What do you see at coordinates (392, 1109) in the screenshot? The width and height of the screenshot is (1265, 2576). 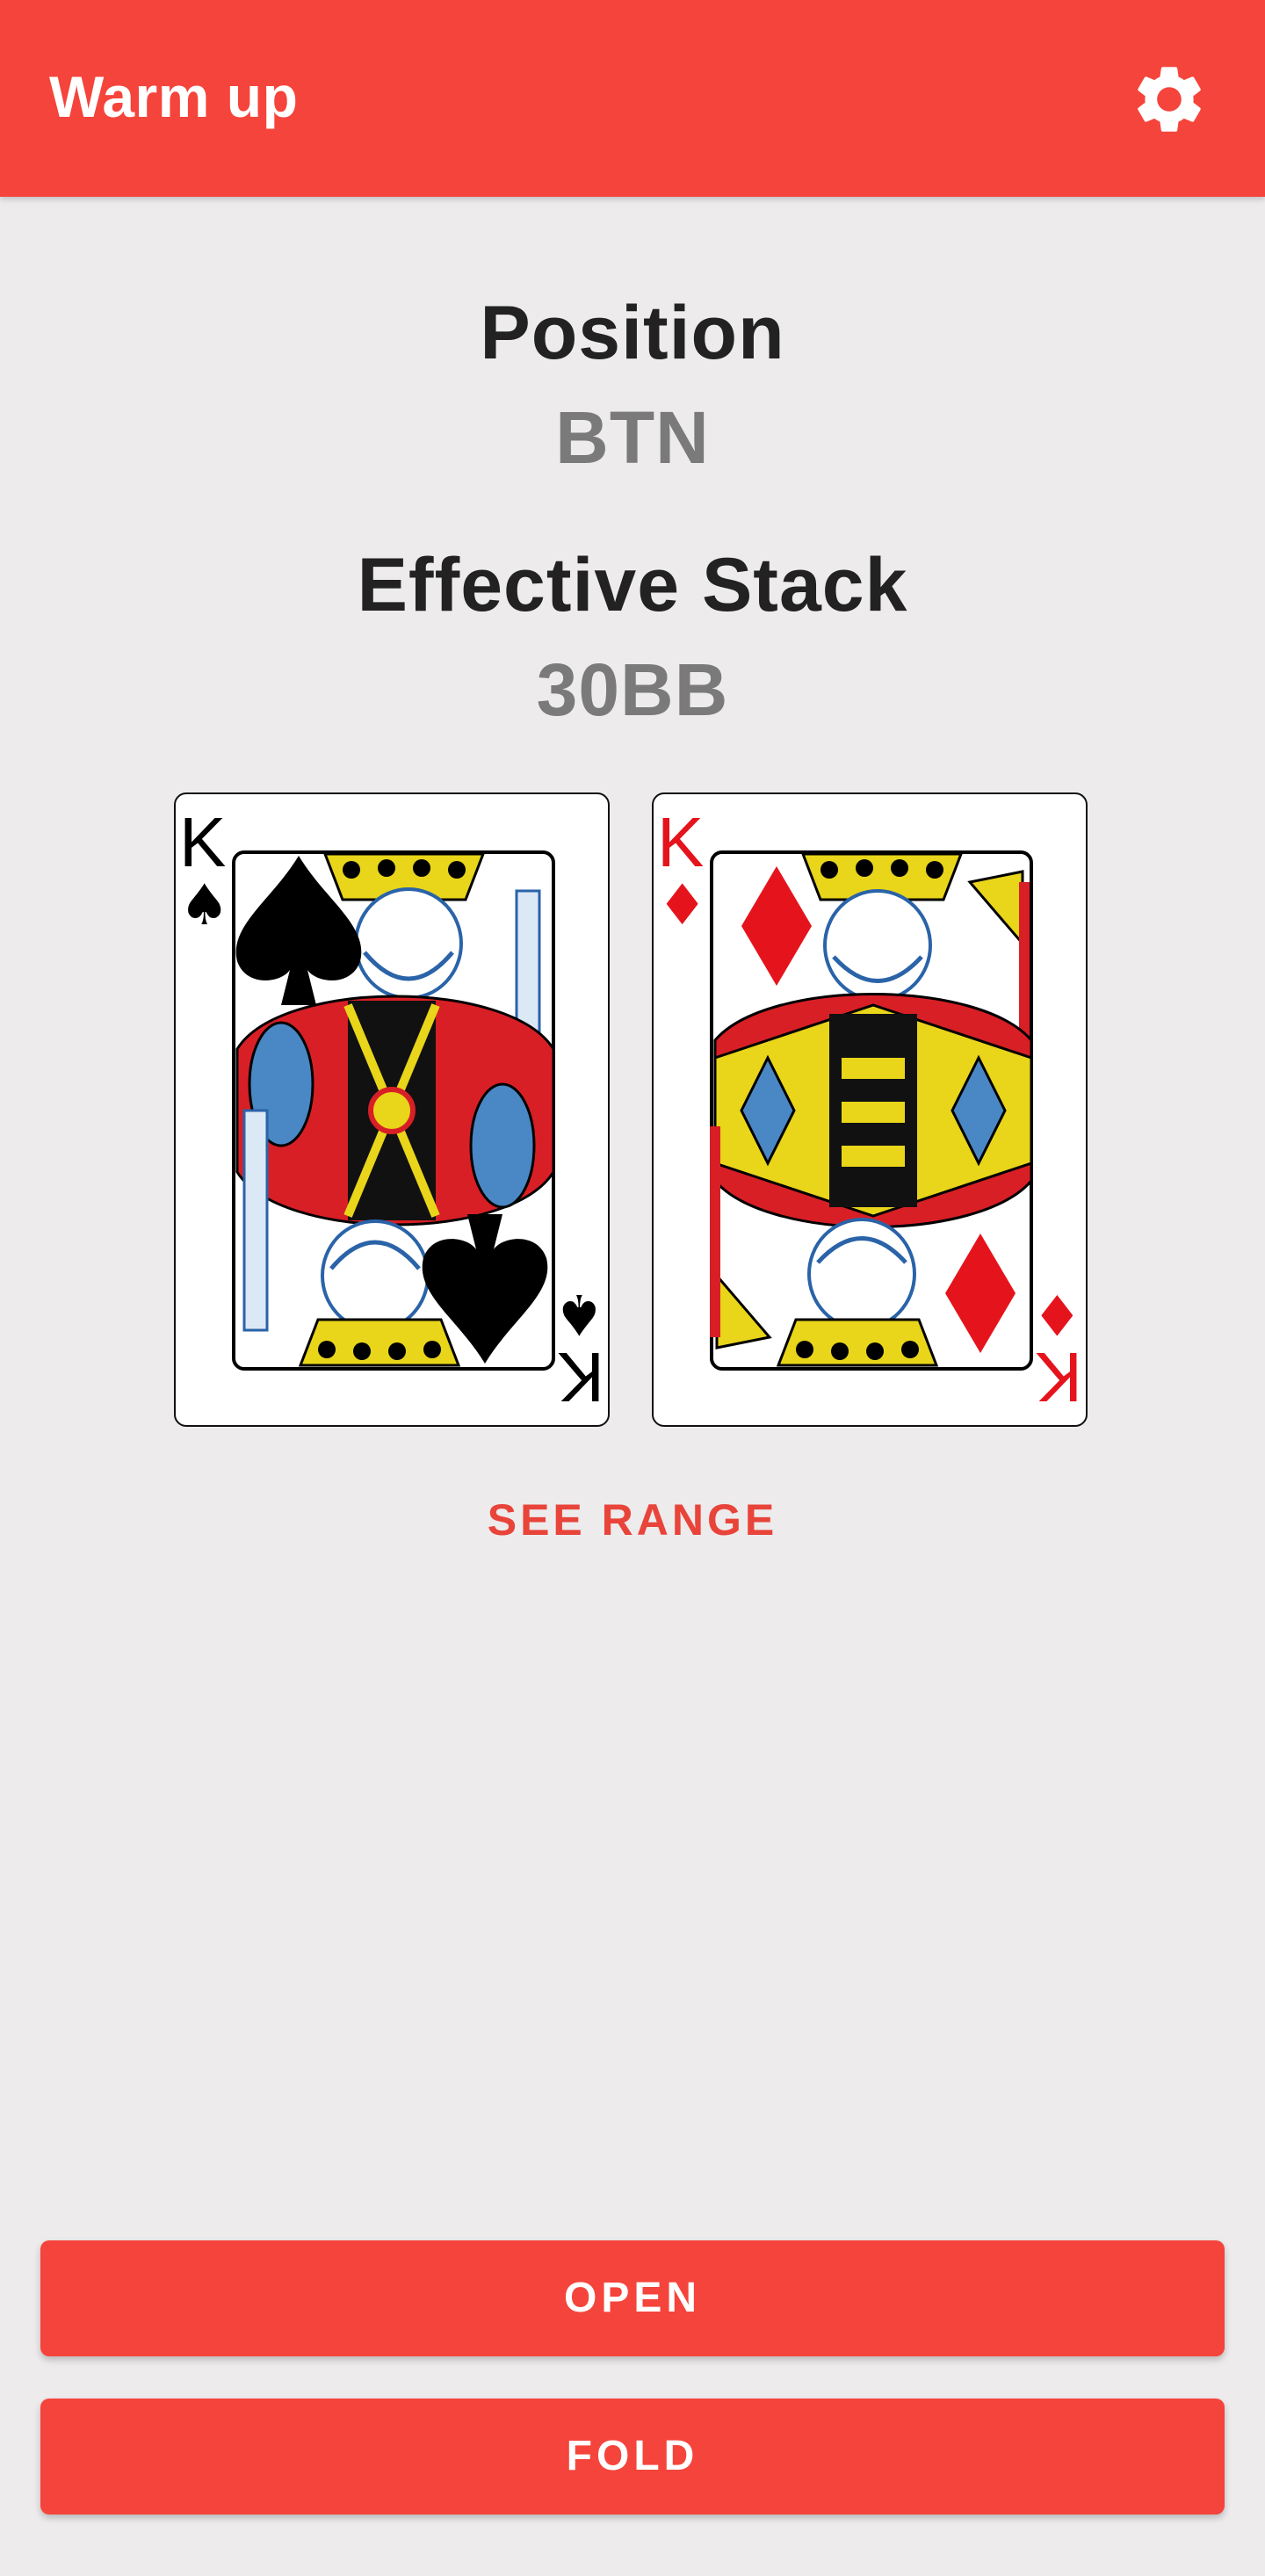 I see `card-king-of-spades: K ♠ K ♠` at bounding box center [392, 1109].